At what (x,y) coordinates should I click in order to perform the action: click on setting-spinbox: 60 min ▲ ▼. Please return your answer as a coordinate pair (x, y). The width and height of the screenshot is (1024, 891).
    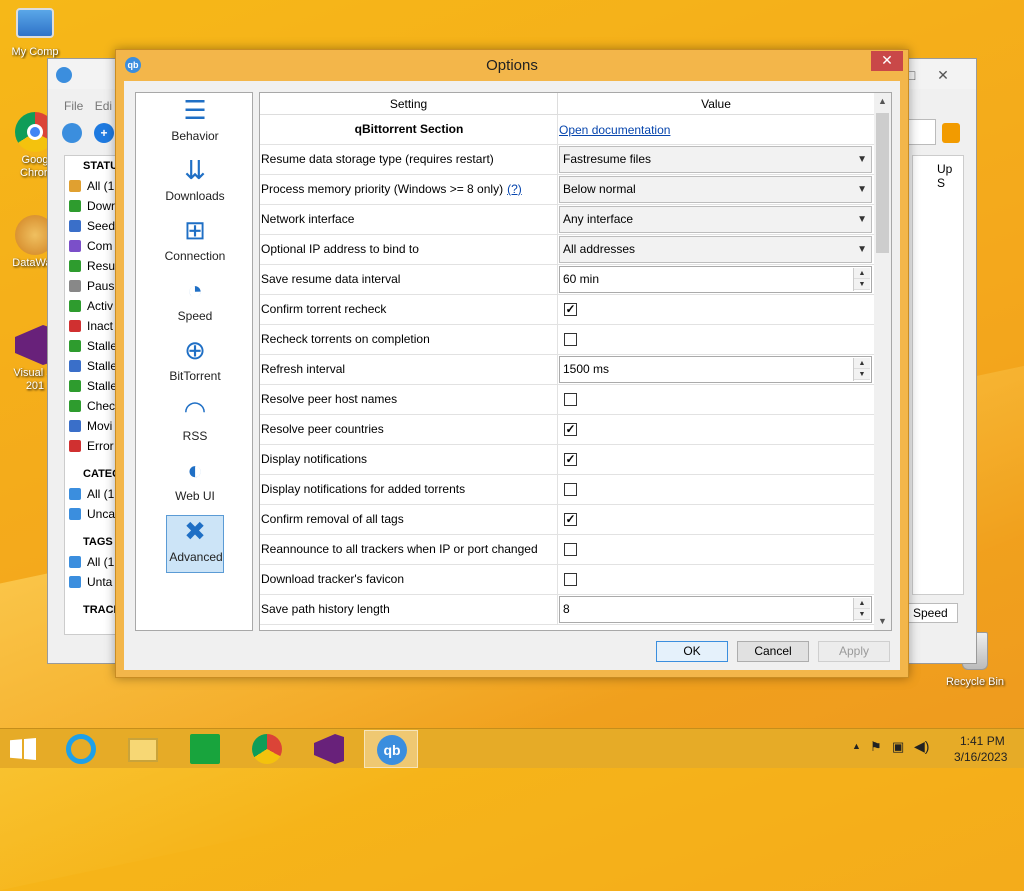
    Looking at the image, I should click on (715, 279).